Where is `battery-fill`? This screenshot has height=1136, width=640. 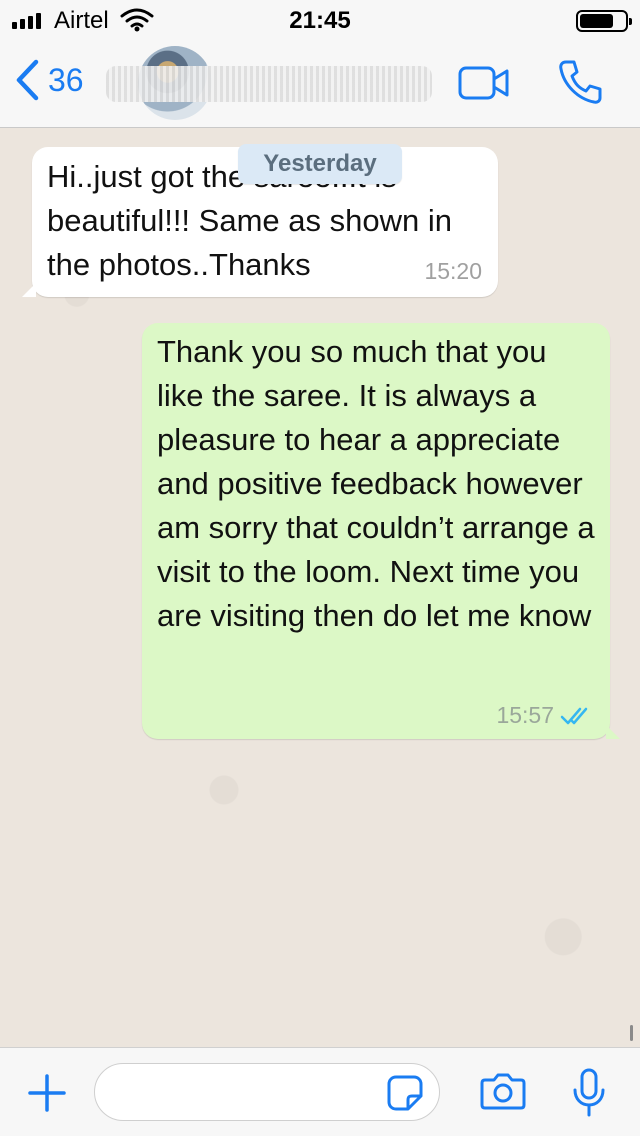
battery-fill is located at coordinates (596, 21).